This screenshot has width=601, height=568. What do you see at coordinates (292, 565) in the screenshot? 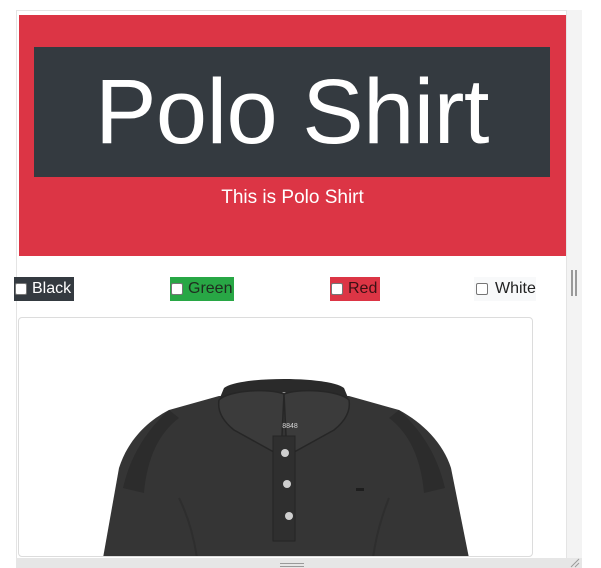
I see `resize-grip-icon` at bounding box center [292, 565].